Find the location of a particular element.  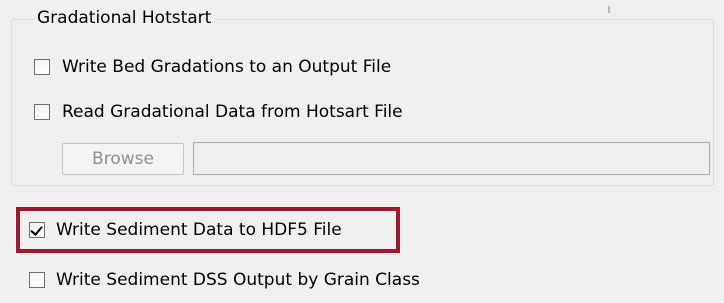

write-sediment-hdf5-checkbox is located at coordinates (37, 230).